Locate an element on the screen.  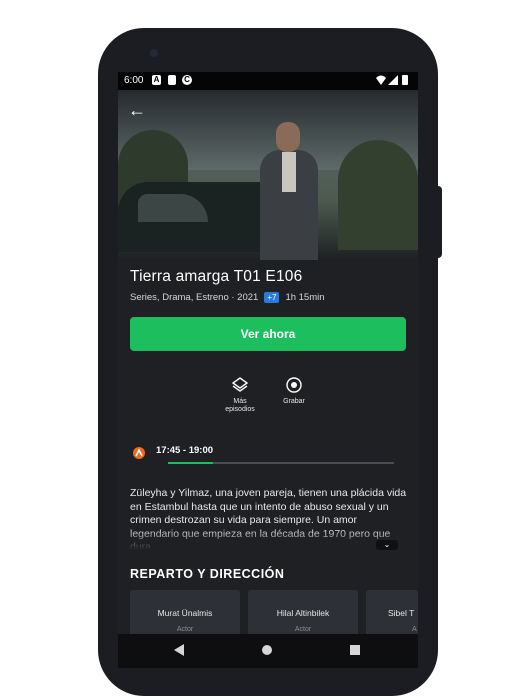
broadcast-progress-fill is located at coordinates (191, 463).